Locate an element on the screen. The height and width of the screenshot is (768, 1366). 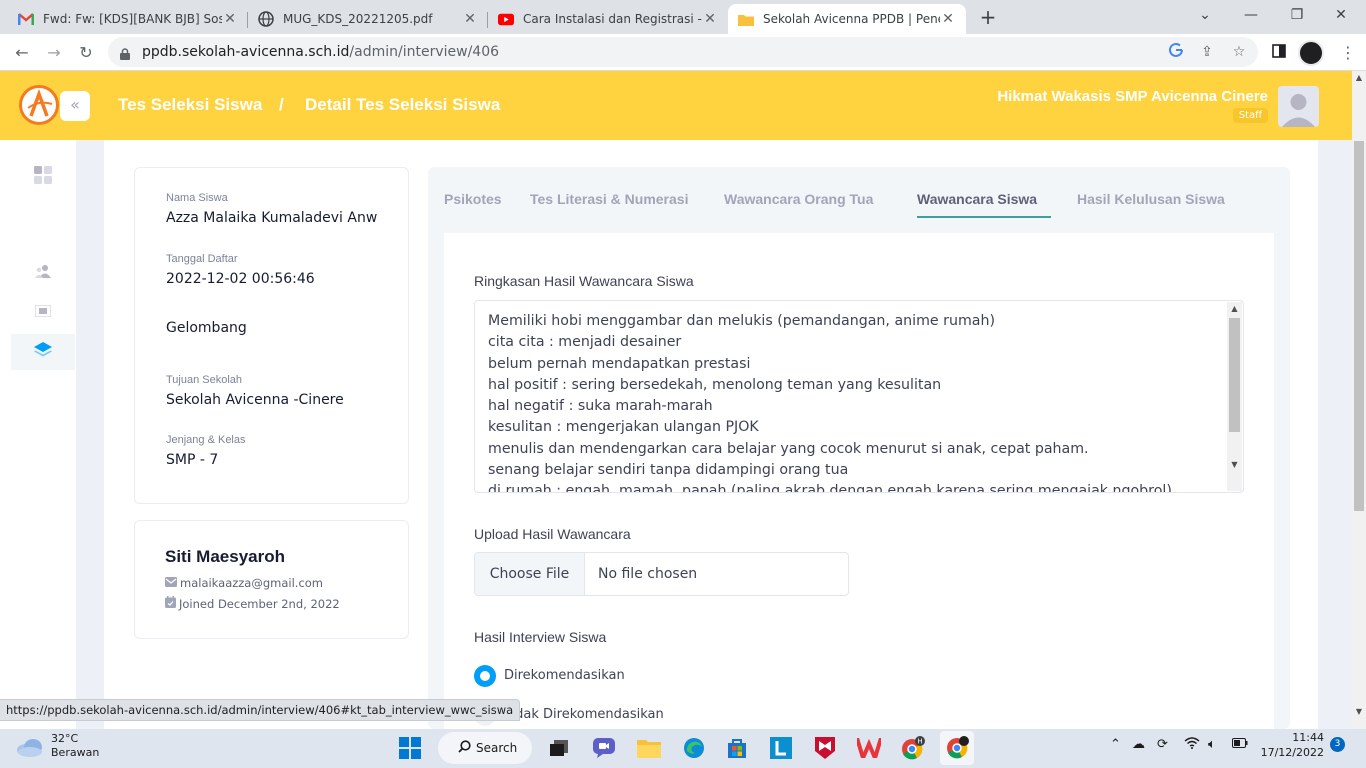
chrome-profile-icon: H is located at coordinates (913, 748).